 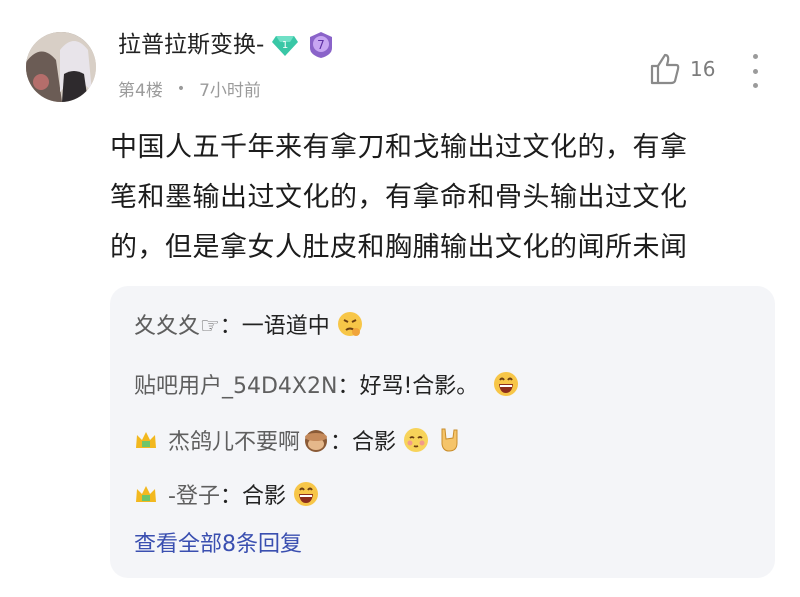 I want to click on username-row: 拉普拉斯变换- 1 7, so click(x=226, y=45).